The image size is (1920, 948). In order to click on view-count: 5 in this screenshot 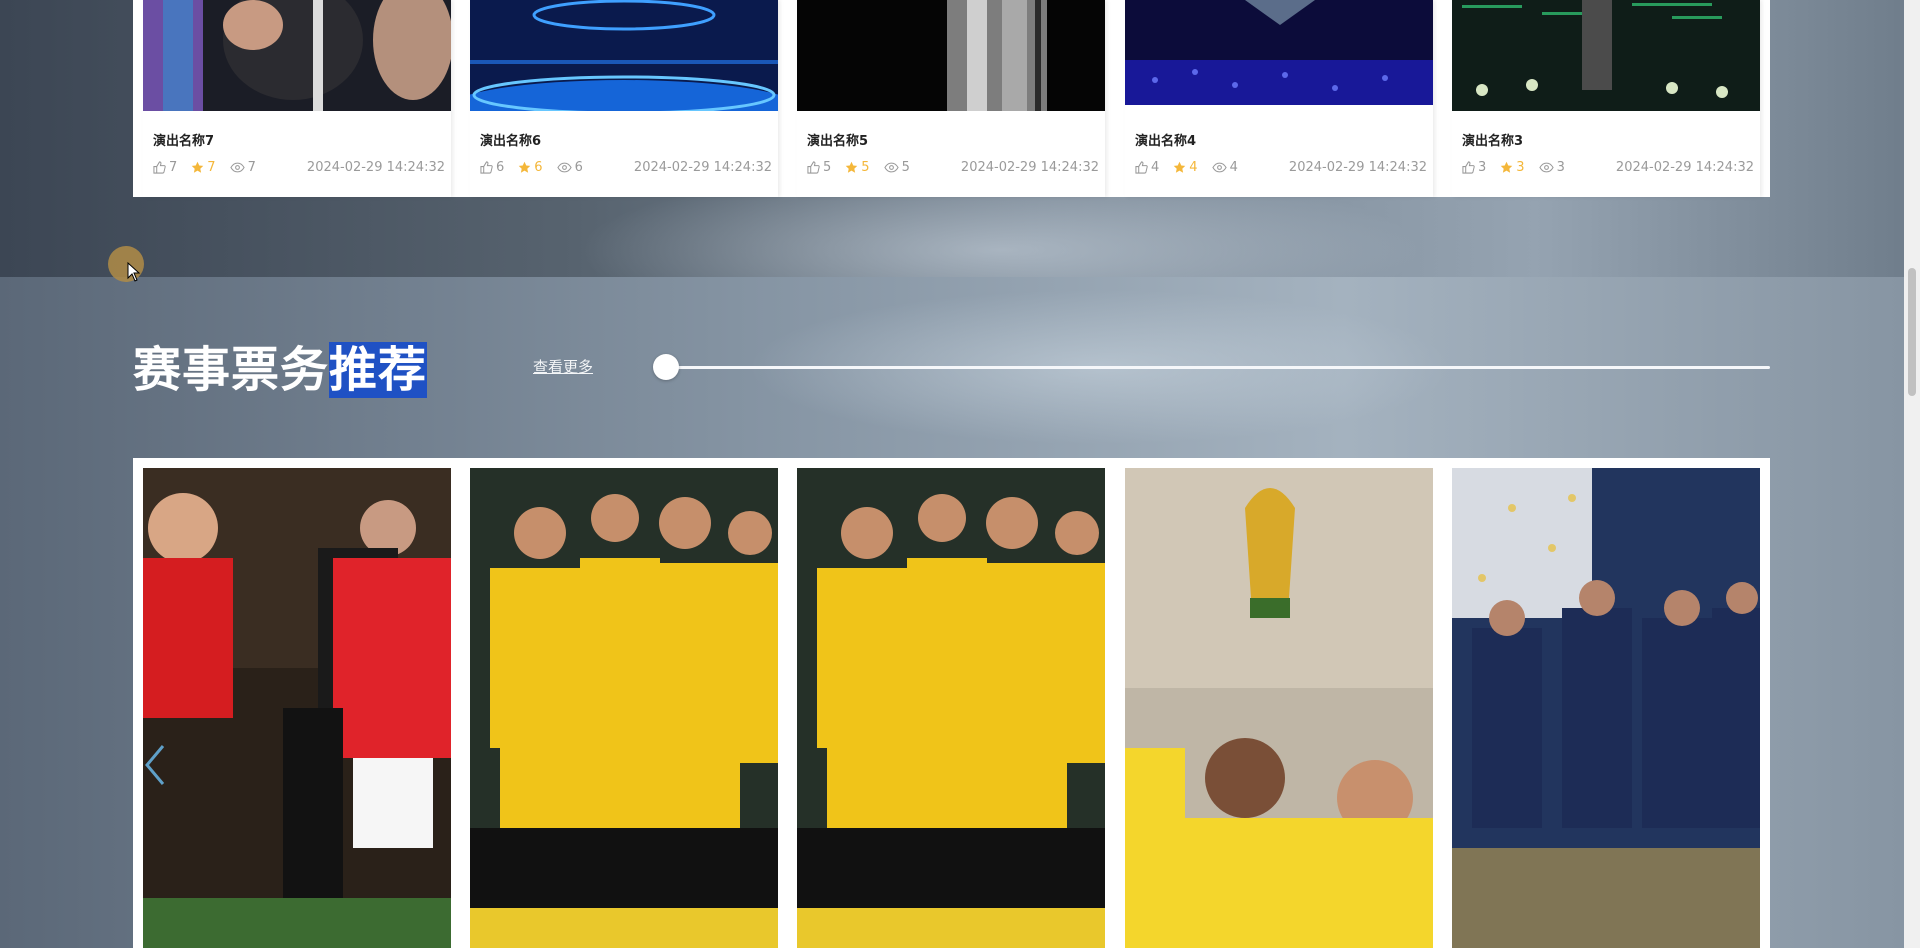, I will do `click(896, 167)`.